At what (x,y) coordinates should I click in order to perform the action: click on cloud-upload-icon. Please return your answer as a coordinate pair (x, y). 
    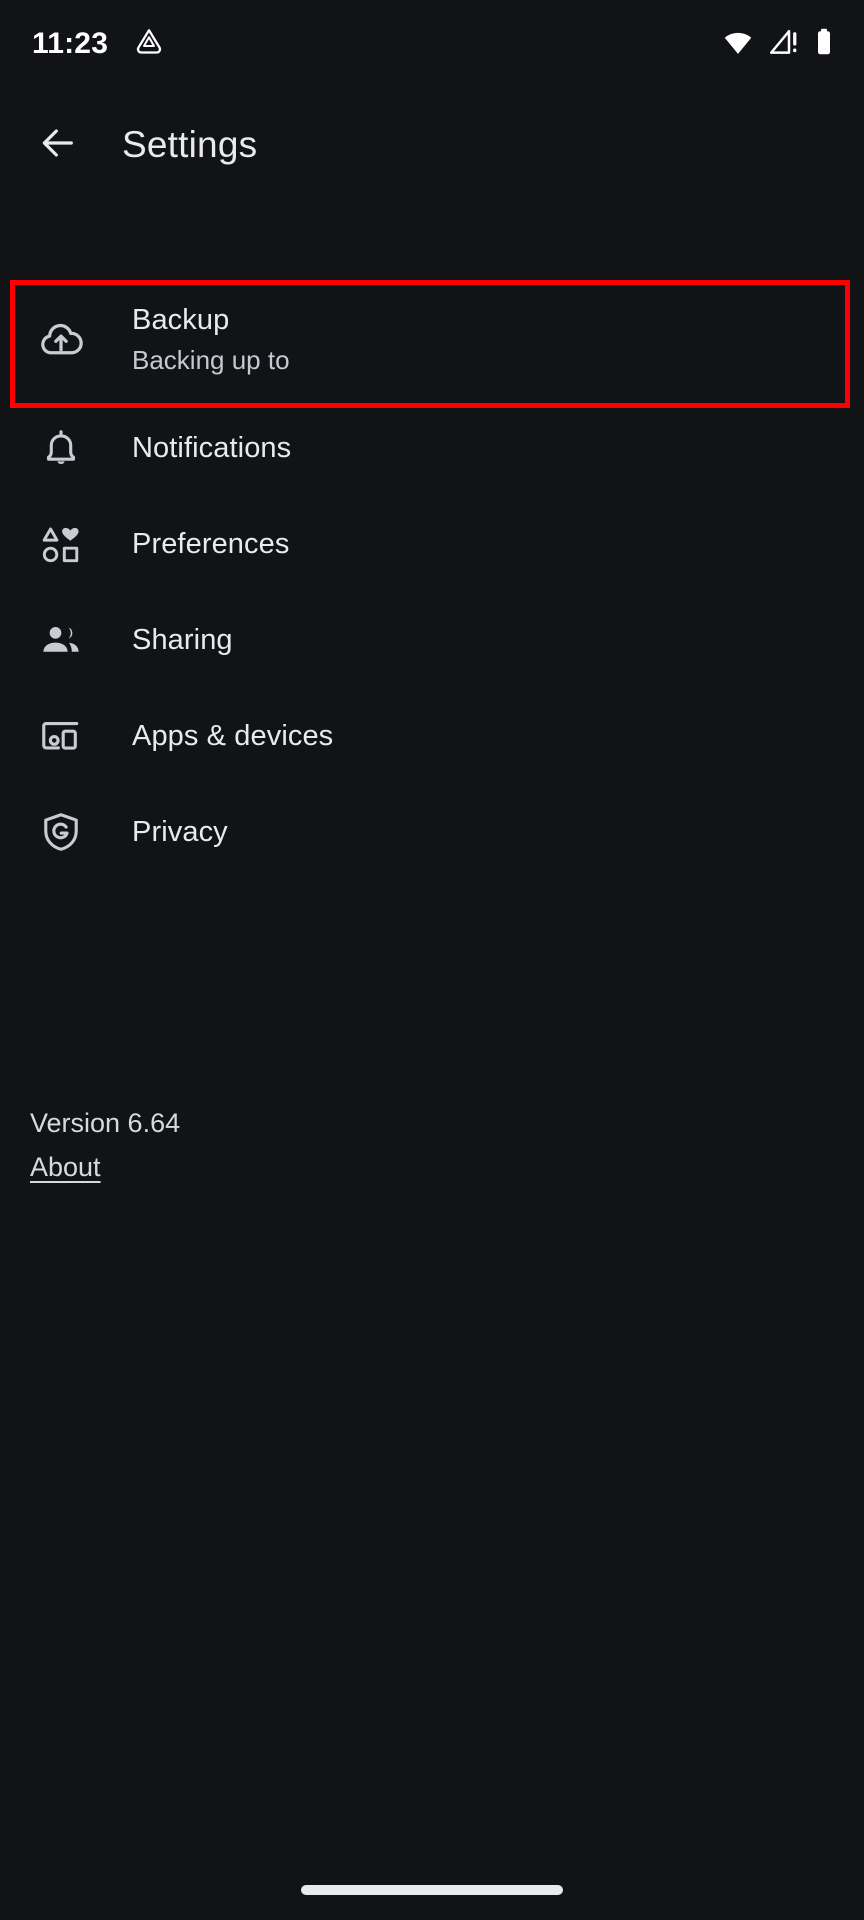
    Looking at the image, I should click on (61, 339).